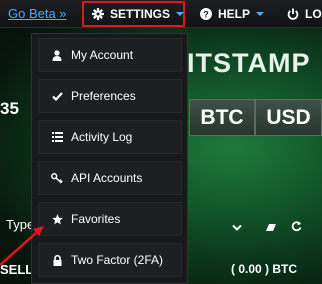 The width and height of the screenshot is (322, 284). What do you see at coordinates (20, 224) in the screenshot?
I see `order-type-label: Type` at bounding box center [20, 224].